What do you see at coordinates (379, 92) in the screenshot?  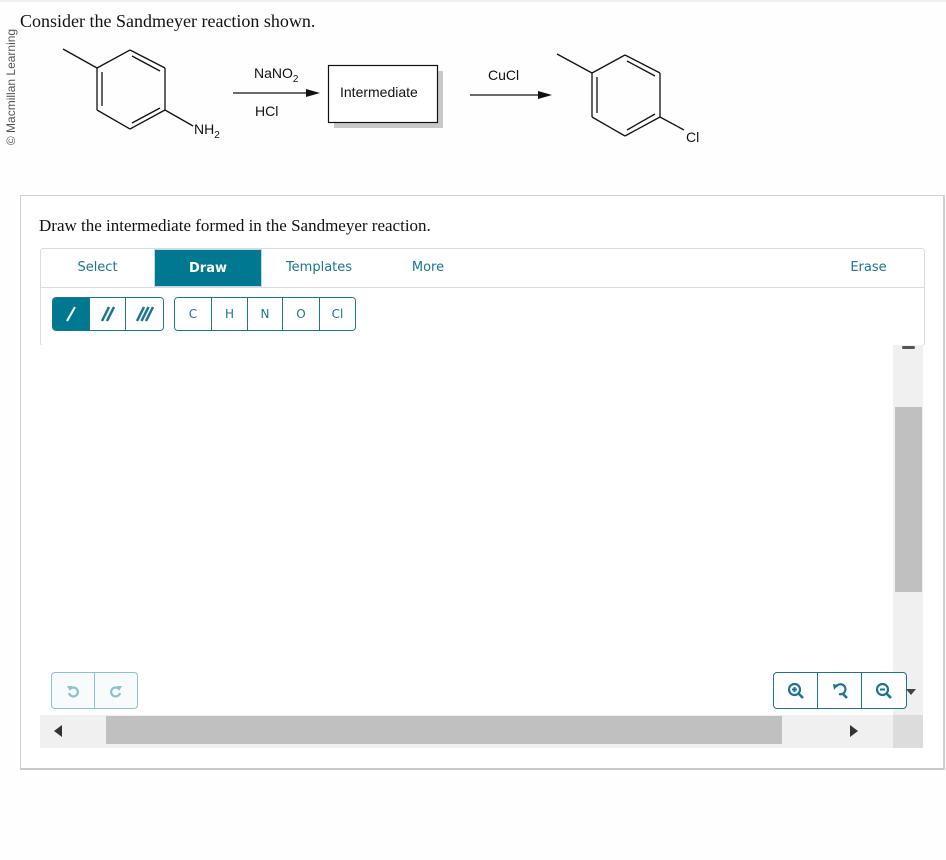 I see `intermediate-label: Intermediate` at bounding box center [379, 92].